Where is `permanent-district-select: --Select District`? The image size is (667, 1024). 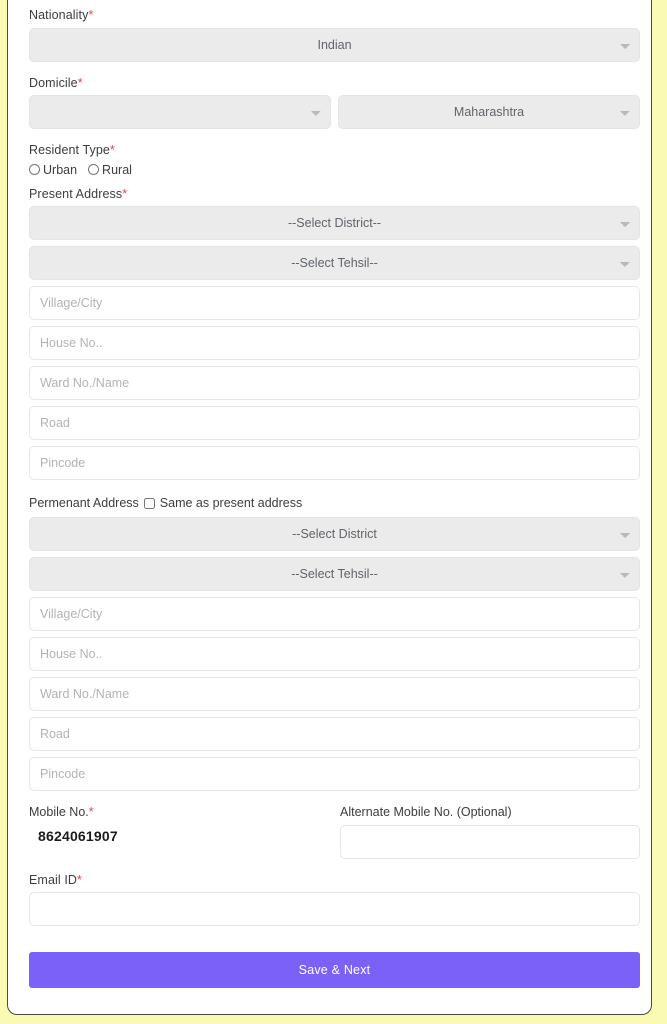
permanent-district-select: --Select District is located at coordinates (334, 534).